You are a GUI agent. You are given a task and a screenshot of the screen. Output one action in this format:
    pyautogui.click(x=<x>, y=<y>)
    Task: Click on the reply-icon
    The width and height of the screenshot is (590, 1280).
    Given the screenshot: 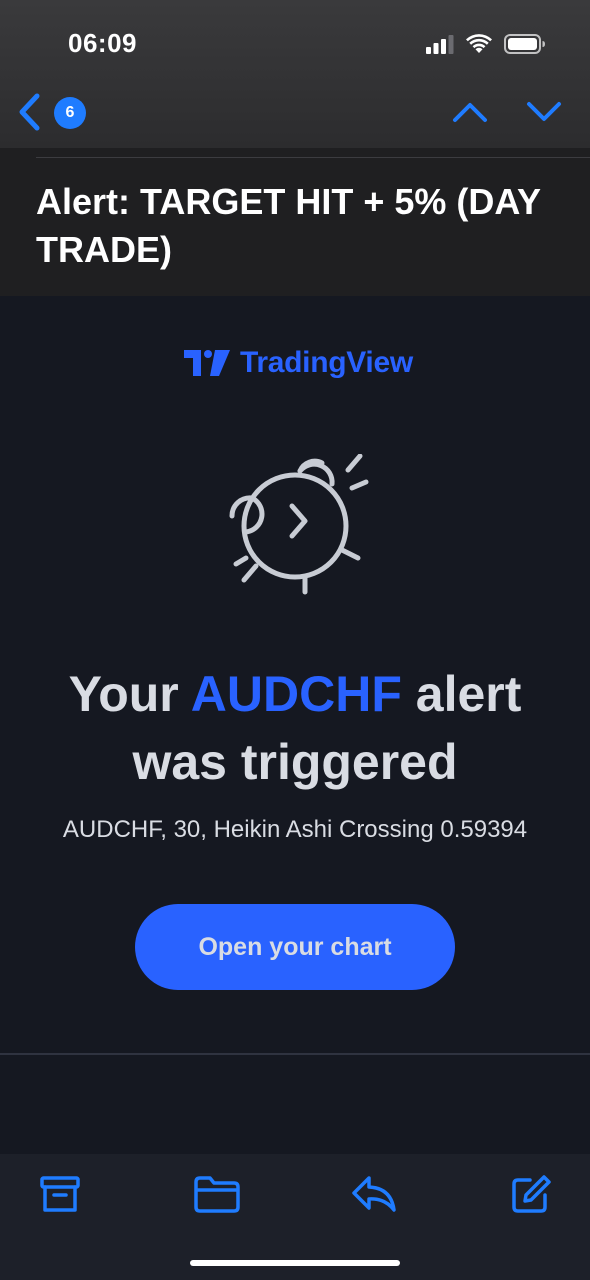 What is the action you would take?
    pyautogui.click(x=374, y=1194)
    